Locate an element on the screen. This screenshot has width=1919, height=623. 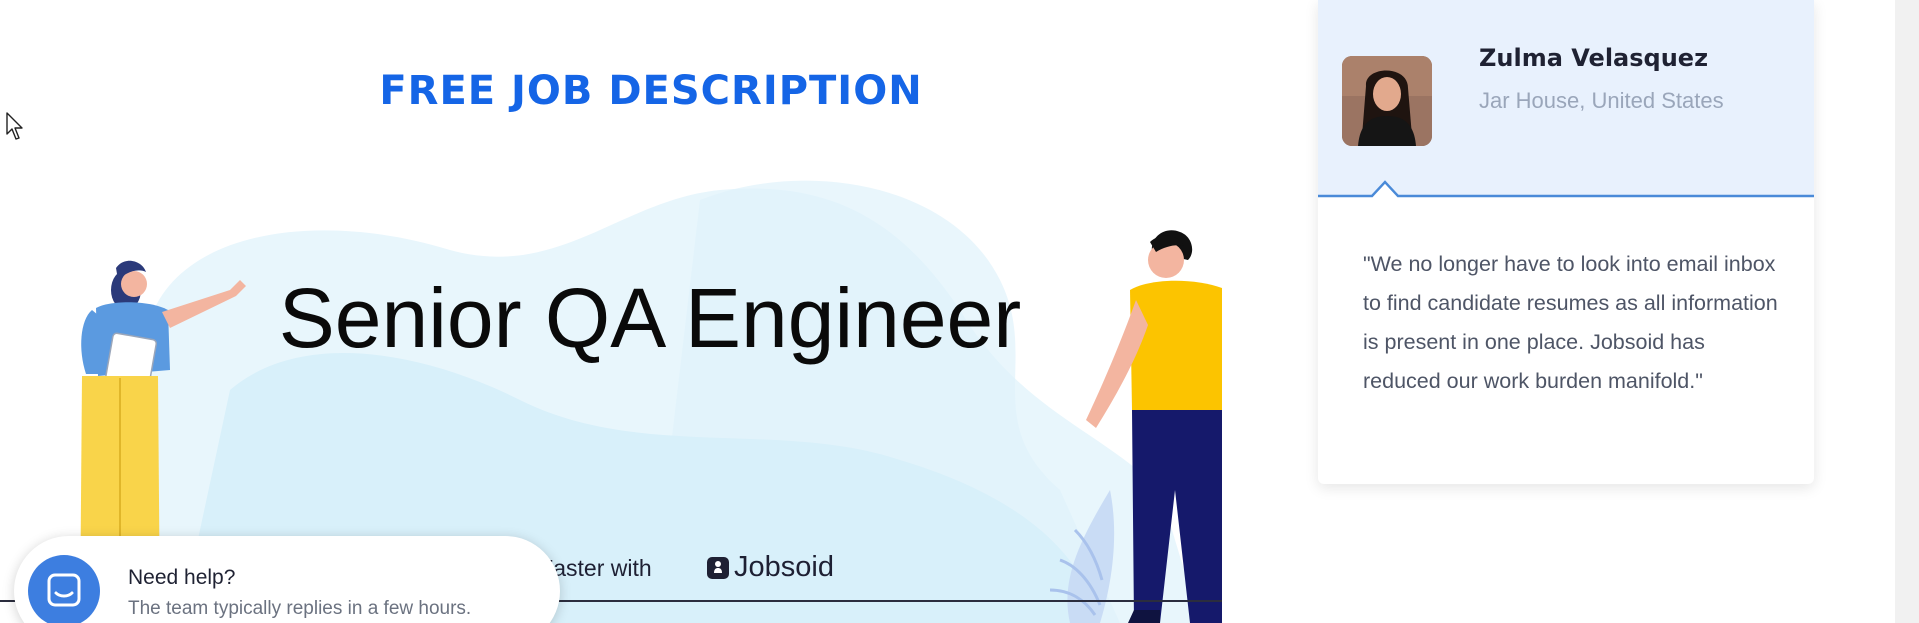
testimonial-name: Zulma Velasquez is located at coordinates (1594, 58).